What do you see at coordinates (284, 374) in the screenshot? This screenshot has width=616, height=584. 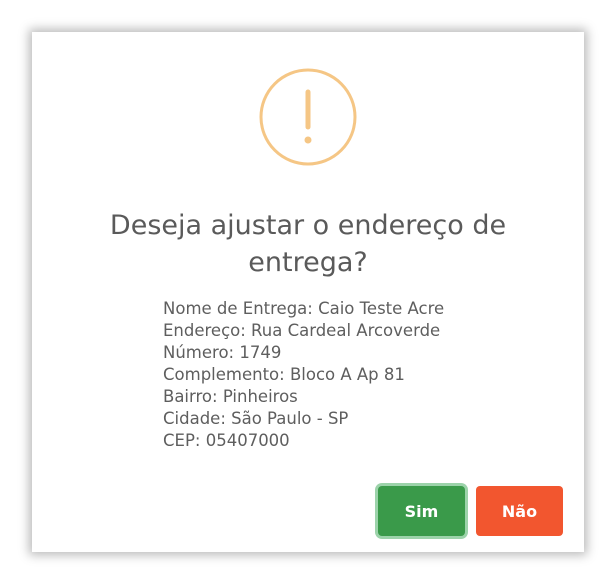 I see `detail-complement: Complemento: Bloco A Ap 81` at bounding box center [284, 374].